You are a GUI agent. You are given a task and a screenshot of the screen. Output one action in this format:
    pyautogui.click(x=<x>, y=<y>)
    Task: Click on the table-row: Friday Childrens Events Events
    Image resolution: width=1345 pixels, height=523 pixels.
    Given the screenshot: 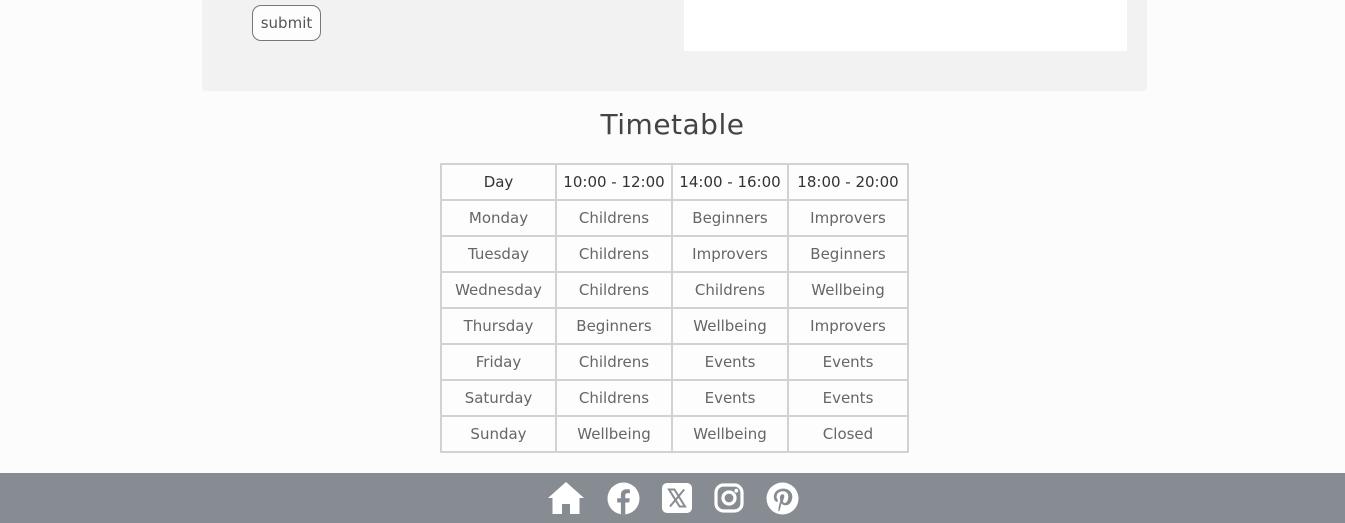 What is the action you would take?
    pyautogui.click(x=674, y=362)
    